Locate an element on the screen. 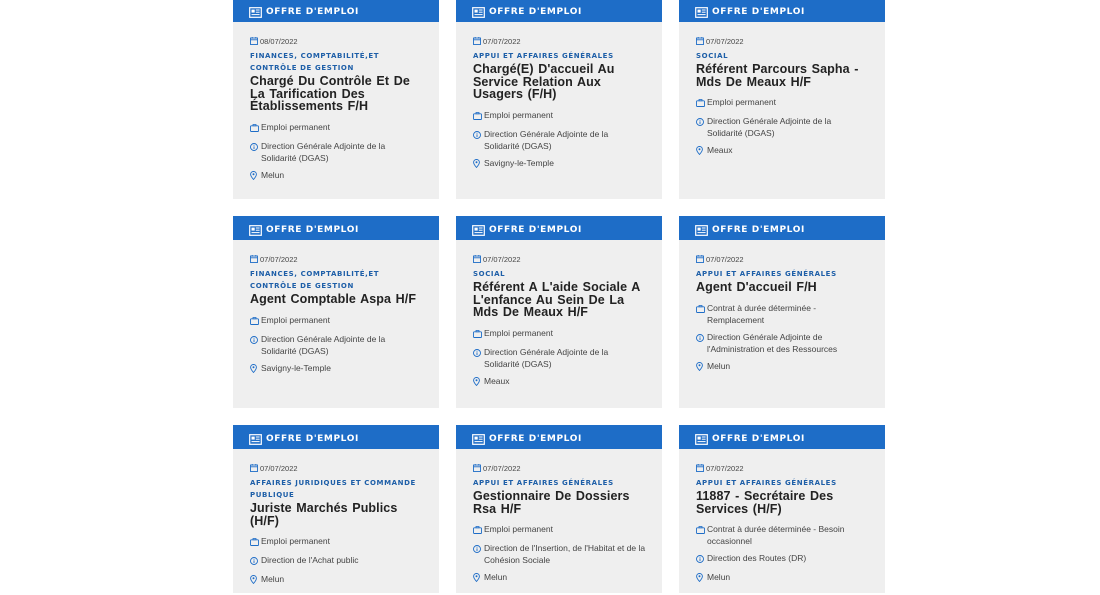 The width and height of the screenshot is (1100, 595). offer-title: Agent D'accueil F/H is located at coordinates (782, 287).